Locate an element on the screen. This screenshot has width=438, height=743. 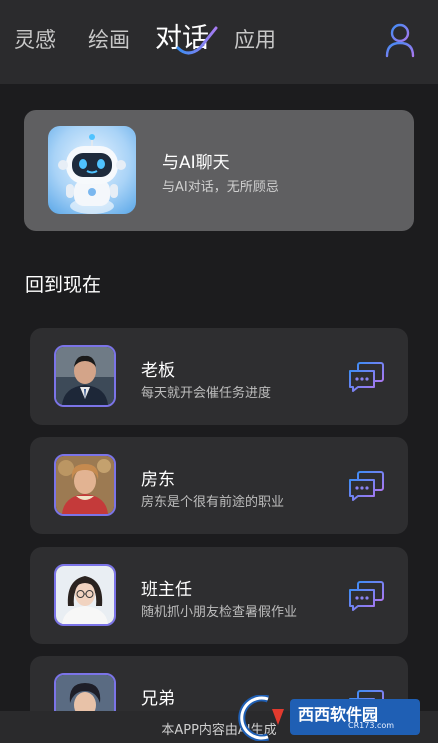
tab-inspiration: 灵感 is located at coordinates (35, 40).